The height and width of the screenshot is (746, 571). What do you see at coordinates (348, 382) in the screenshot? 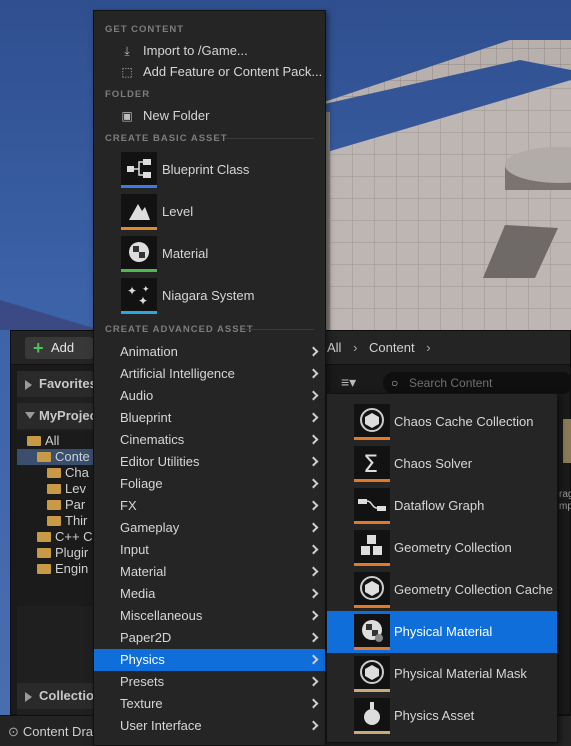
I see `filter-icon: ≡▾` at bounding box center [348, 382].